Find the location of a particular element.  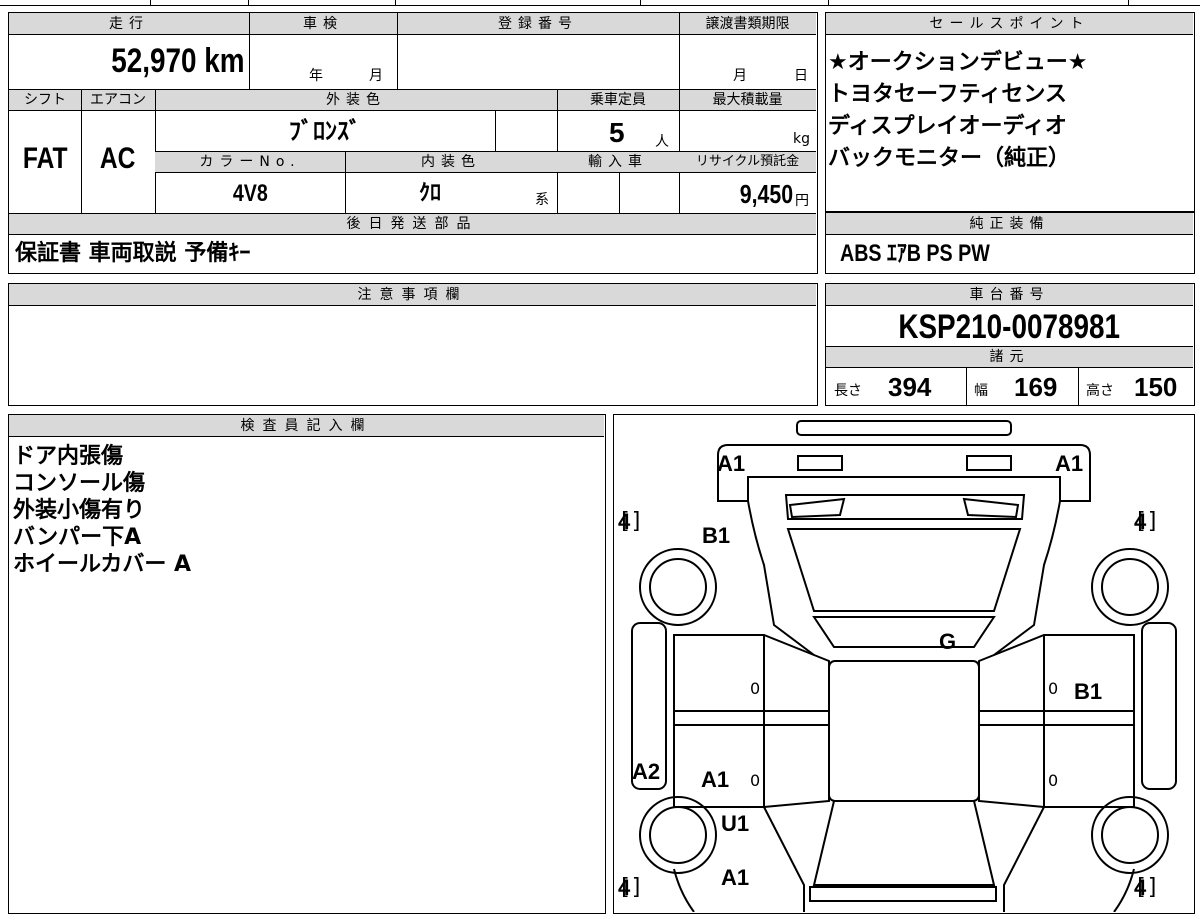

ac-header: エアコン is located at coordinates (118, 100).